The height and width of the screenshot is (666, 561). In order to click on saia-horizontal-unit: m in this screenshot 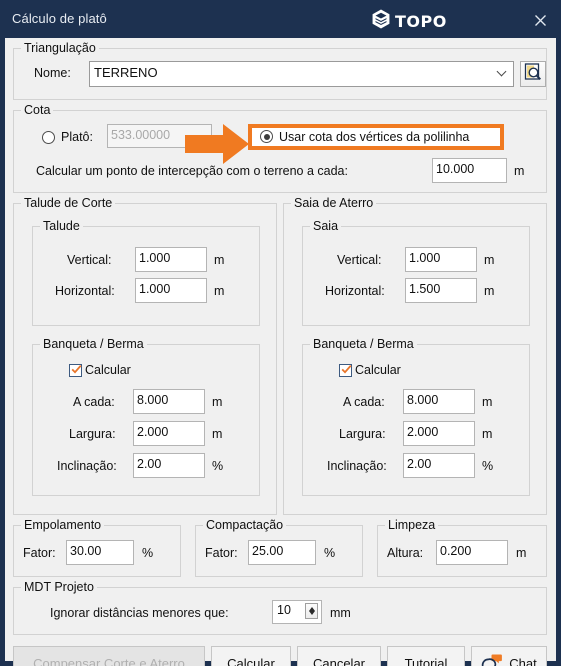, I will do `click(489, 291)`.